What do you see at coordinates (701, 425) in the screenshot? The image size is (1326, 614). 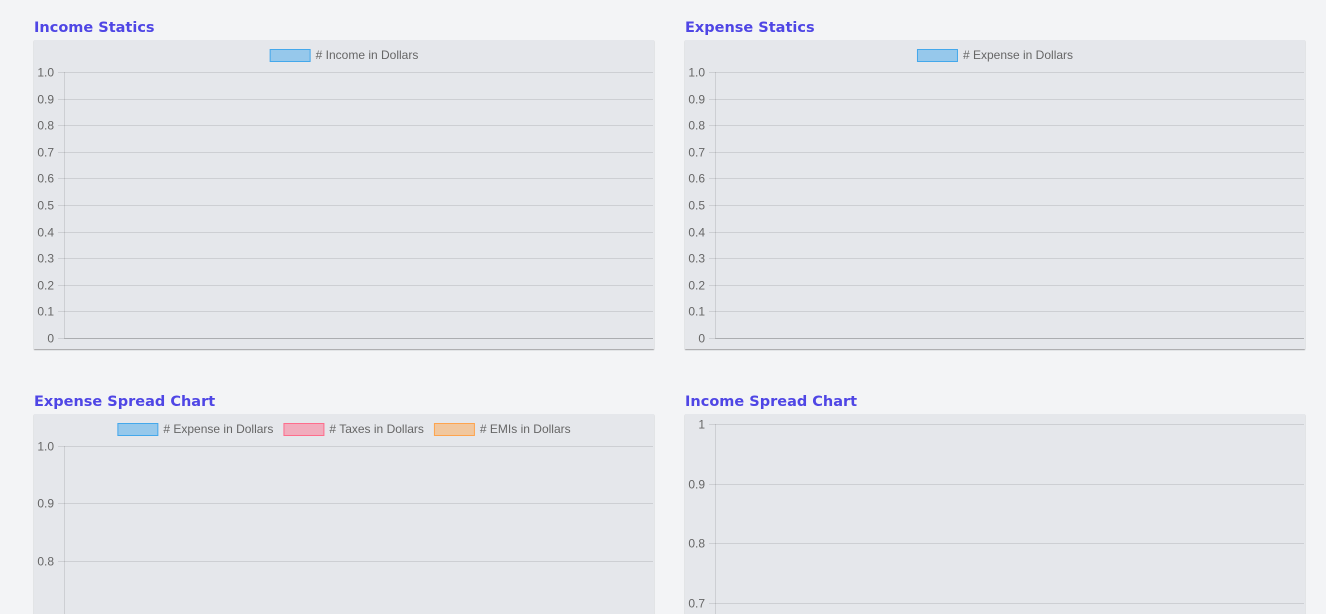 I see `y-tick-label: 1` at bounding box center [701, 425].